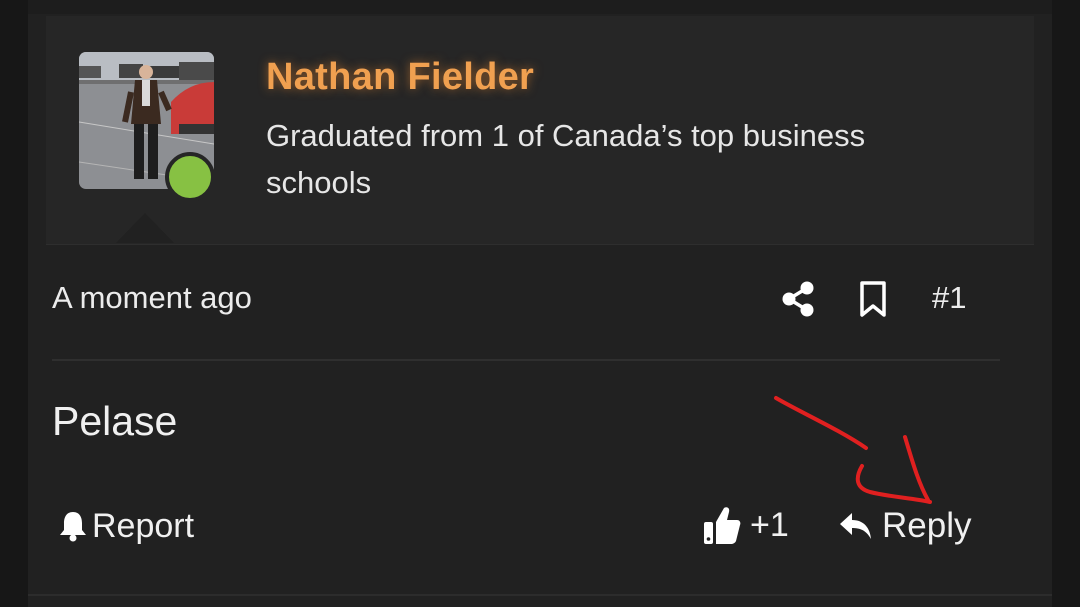  What do you see at coordinates (400, 77) in the screenshot?
I see `author-name: Nathan Fielder` at bounding box center [400, 77].